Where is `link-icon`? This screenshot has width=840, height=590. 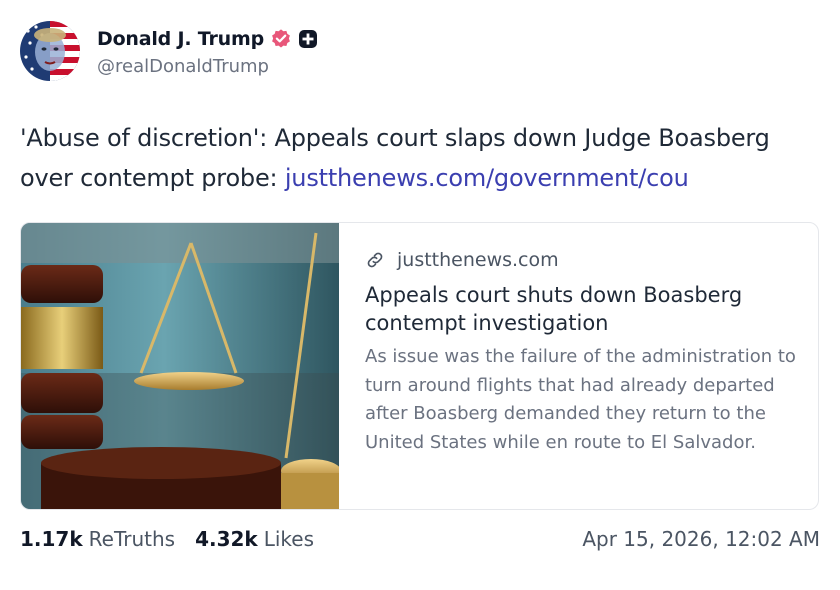
link-icon is located at coordinates (375, 260).